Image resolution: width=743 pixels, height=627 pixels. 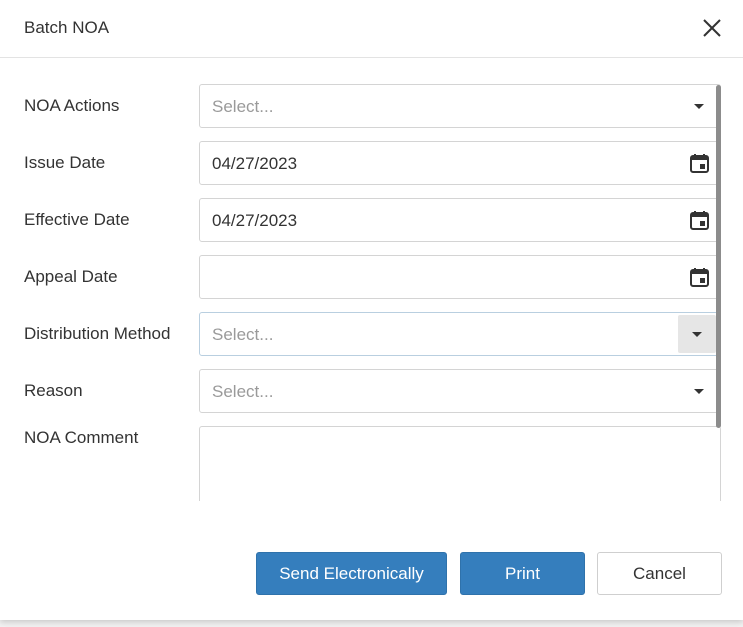 I want to click on distribution-method-label: Distribution Method, so click(x=97, y=333).